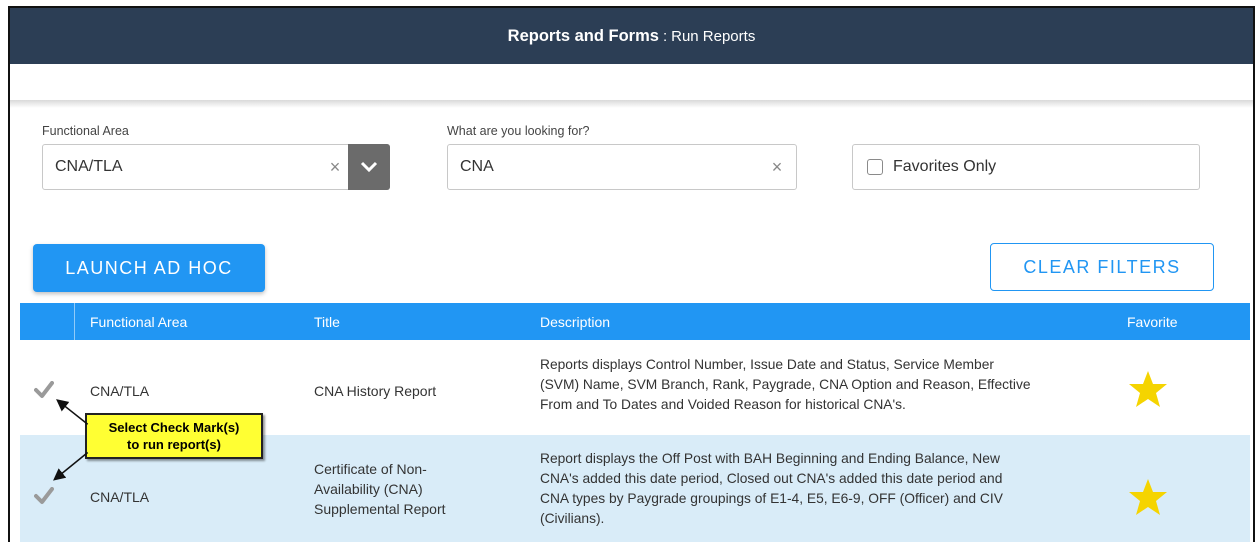 Image resolution: width=1258 pixels, height=542 pixels. I want to click on favorites-only-label: Favorites Only, so click(945, 166).